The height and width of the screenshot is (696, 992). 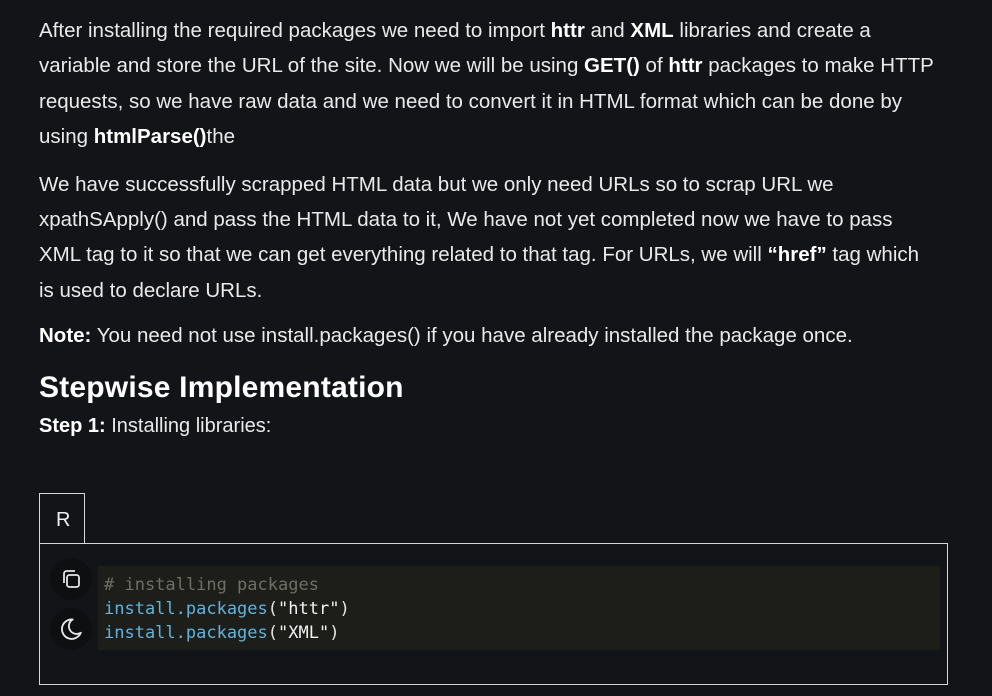 I want to click on code-string: "XML", so click(x=304, y=633).